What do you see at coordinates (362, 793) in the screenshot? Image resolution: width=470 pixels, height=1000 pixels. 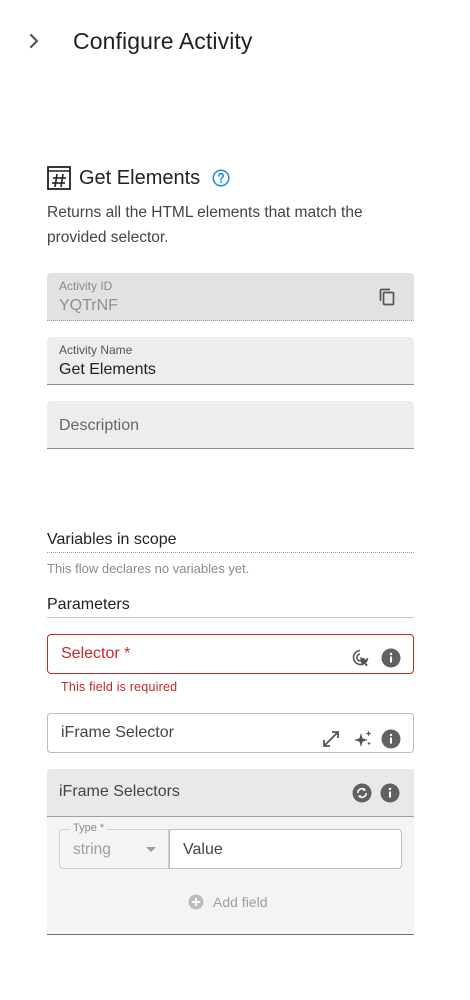 I see `refresh-icon` at bounding box center [362, 793].